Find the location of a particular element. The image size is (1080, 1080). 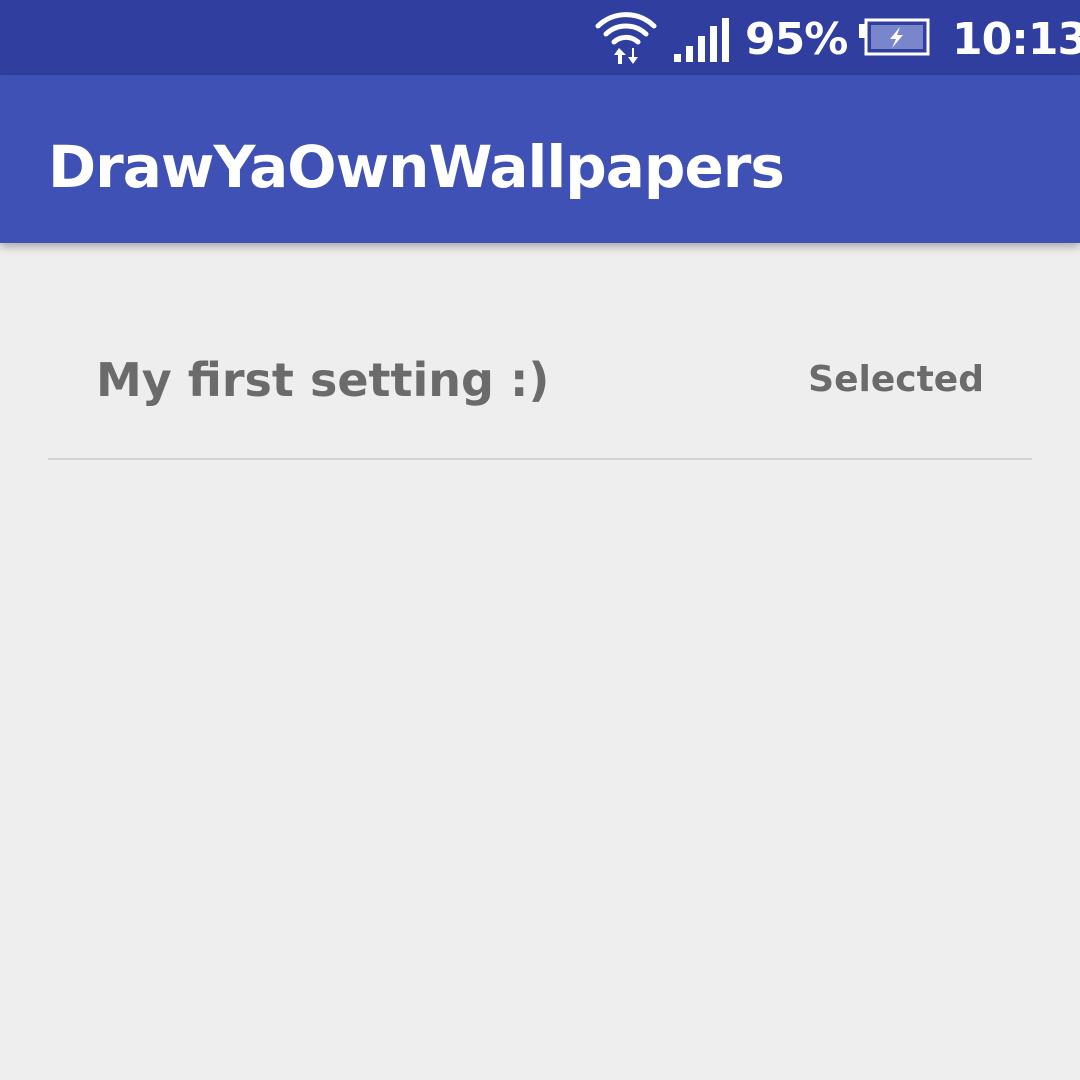

status-bar: 95% 10:13 is located at coordinates (540, 37).